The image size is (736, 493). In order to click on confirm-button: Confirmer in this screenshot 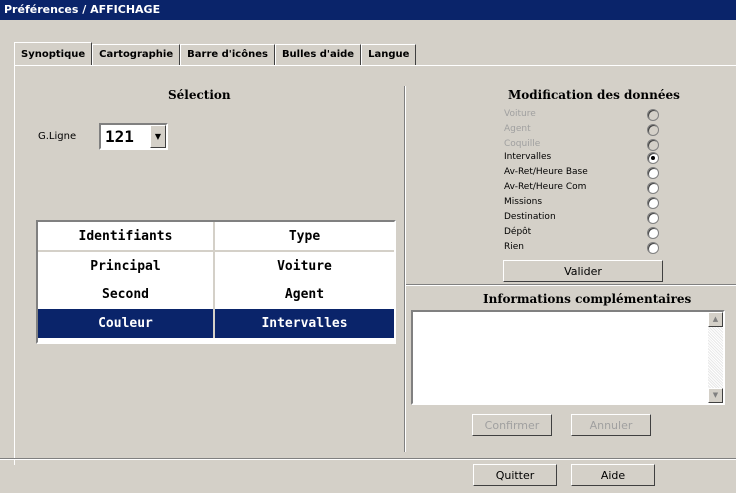, I will do `click(512, 425)`.